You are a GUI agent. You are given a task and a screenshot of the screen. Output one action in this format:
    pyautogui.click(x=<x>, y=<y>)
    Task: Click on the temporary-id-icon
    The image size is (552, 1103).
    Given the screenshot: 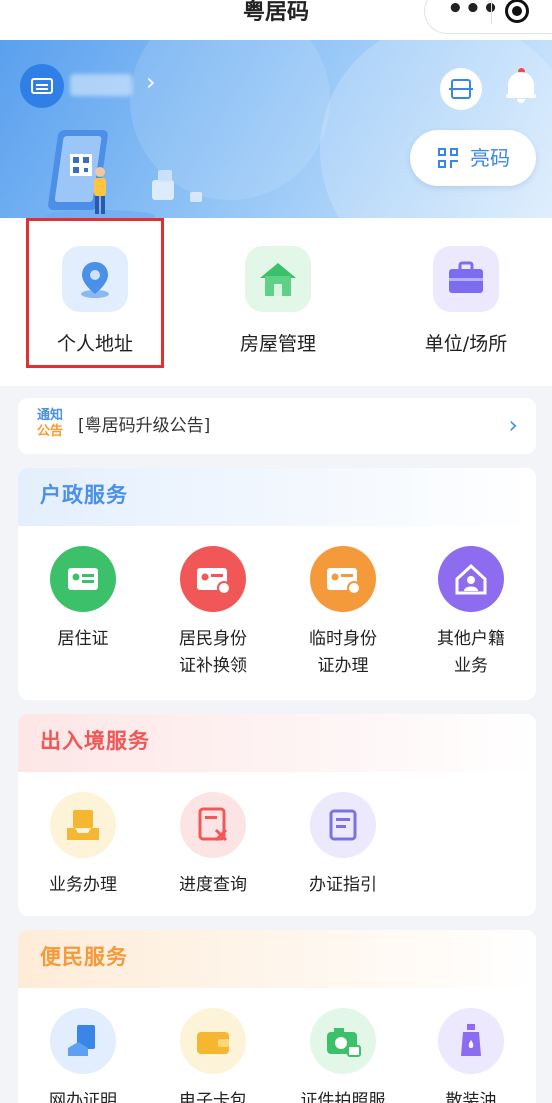 What is the action you would take?
    pyautogui.click(x=343, y=579)
    